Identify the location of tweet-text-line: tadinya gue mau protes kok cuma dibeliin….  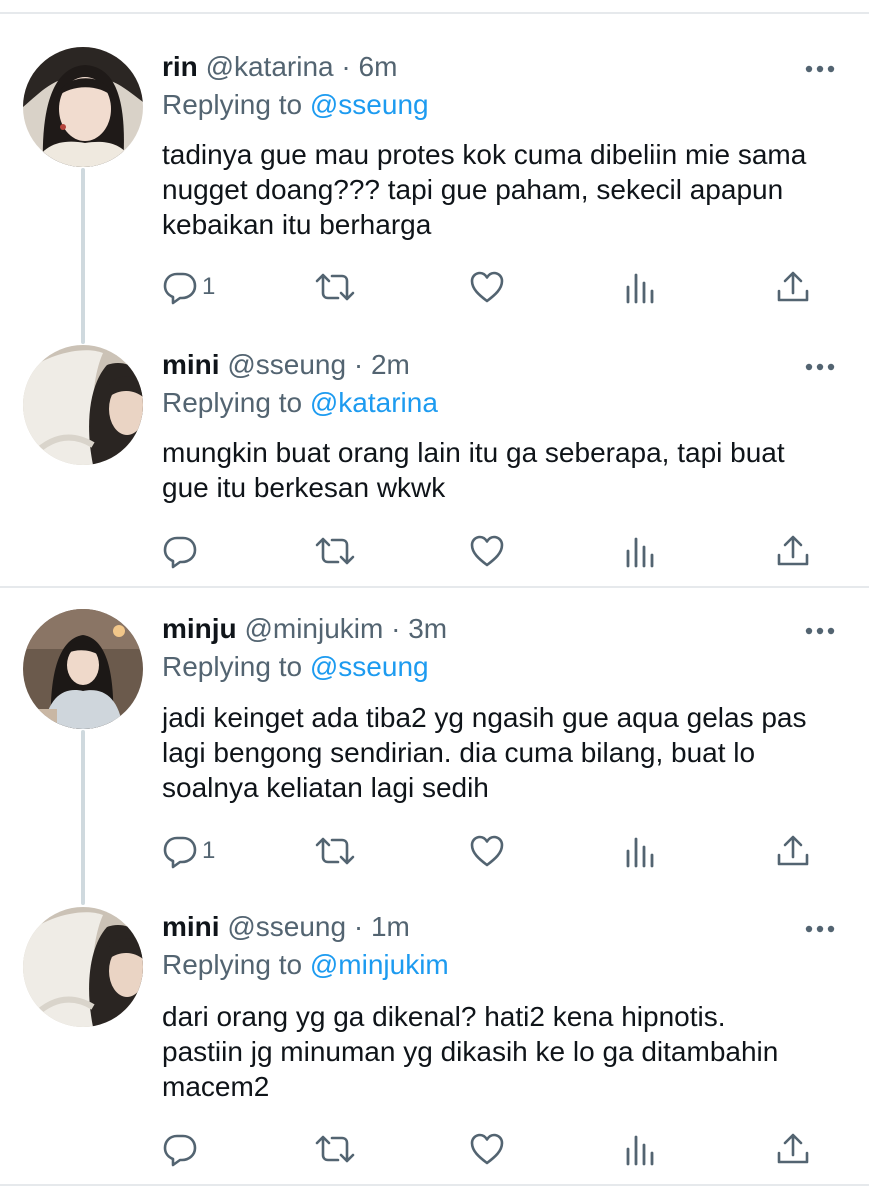
(484, 154).